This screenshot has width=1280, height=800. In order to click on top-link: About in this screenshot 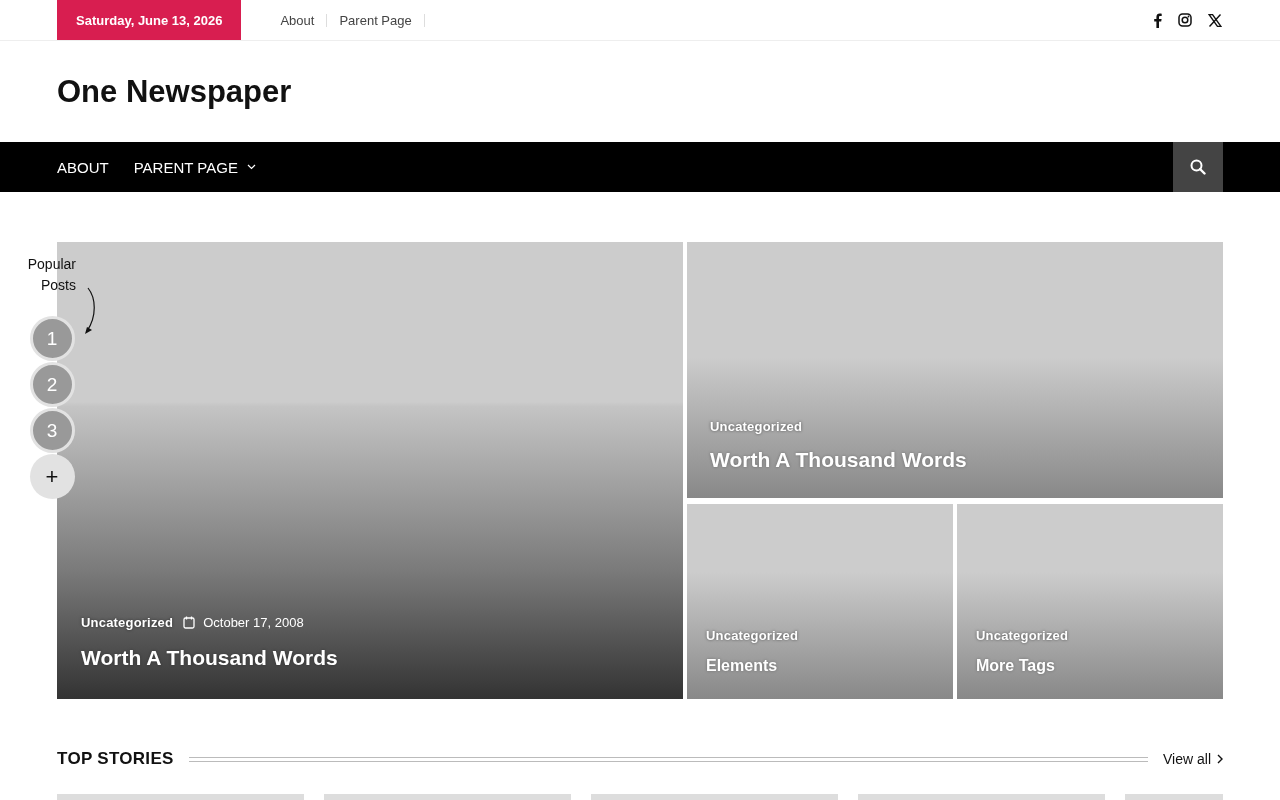, I will do `click(294, 20)`.